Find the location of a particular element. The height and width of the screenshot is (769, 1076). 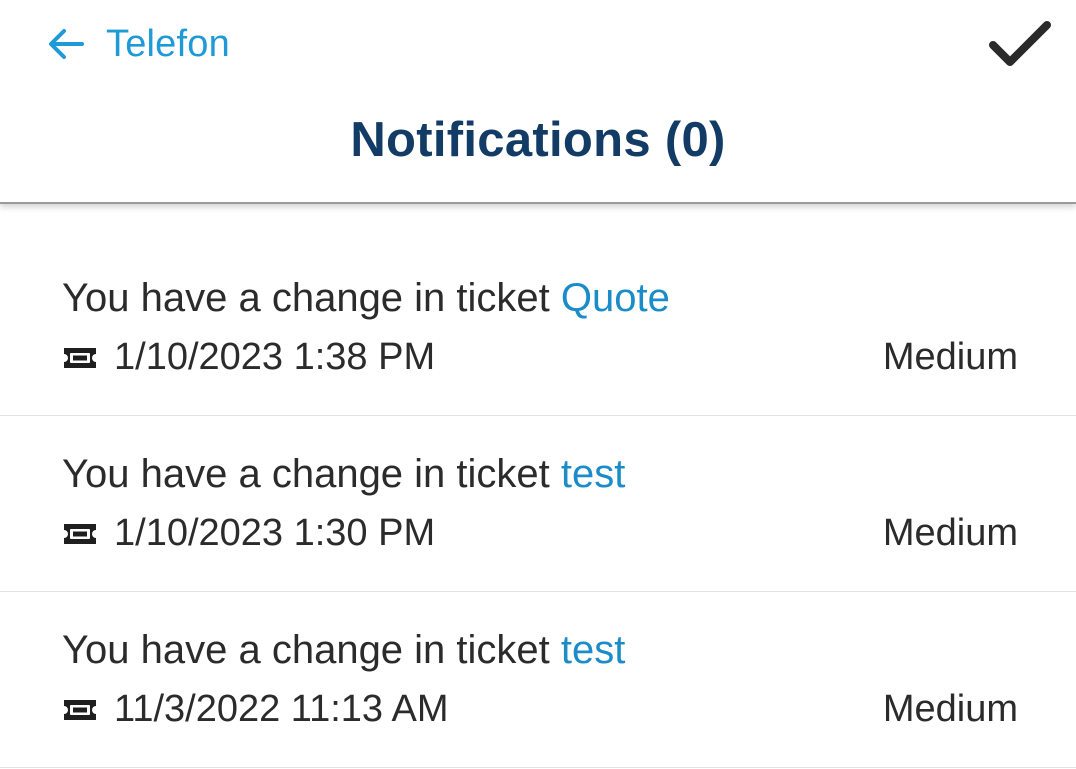

notification-datetime: 1/10/2023 1:30 PM is located at coordinates (275, 533).